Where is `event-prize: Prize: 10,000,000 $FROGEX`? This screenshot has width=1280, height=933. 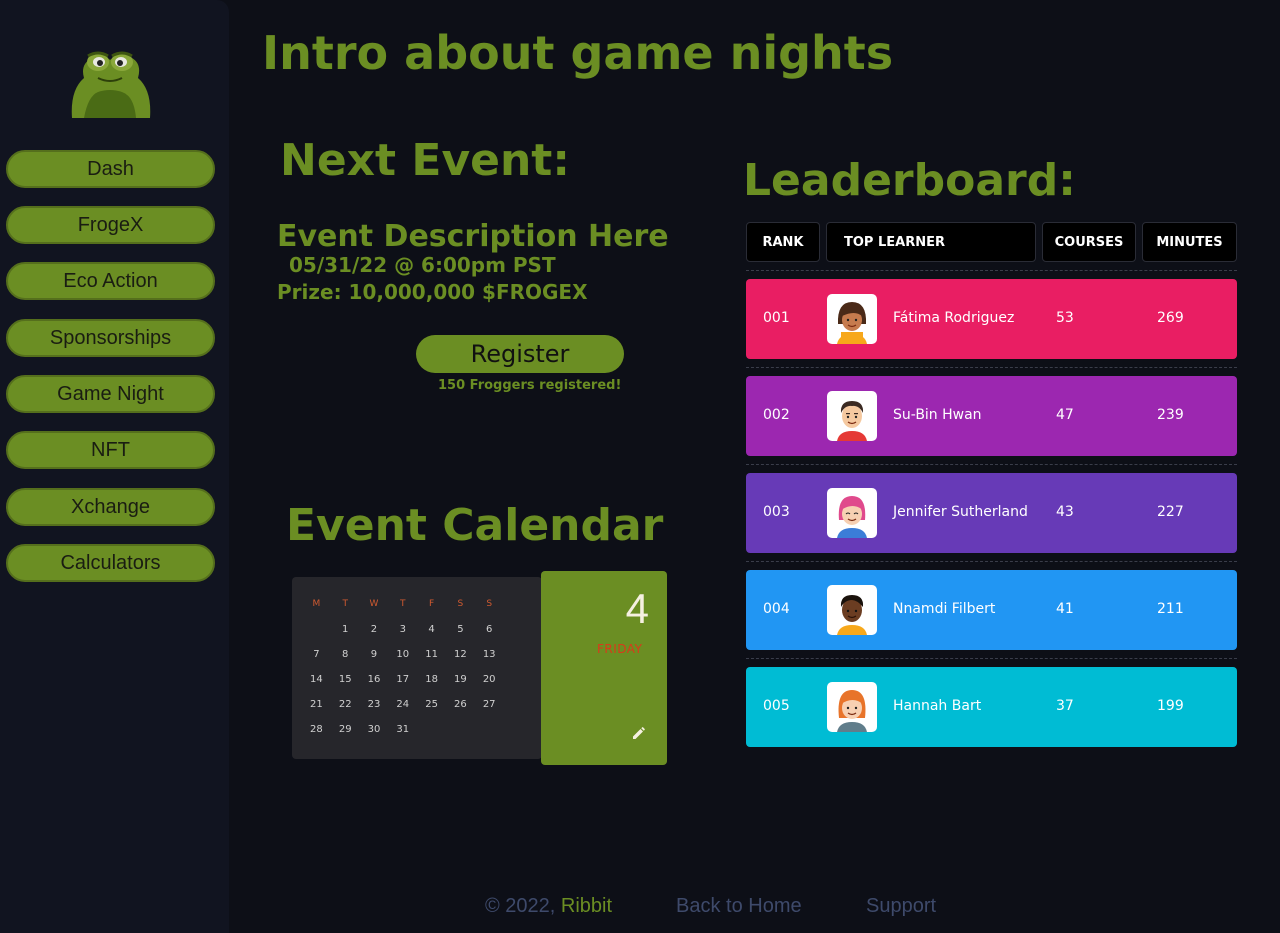
event-prize: Prize: 10,000,000 $FROGEX is located at coordinates (432, 292).